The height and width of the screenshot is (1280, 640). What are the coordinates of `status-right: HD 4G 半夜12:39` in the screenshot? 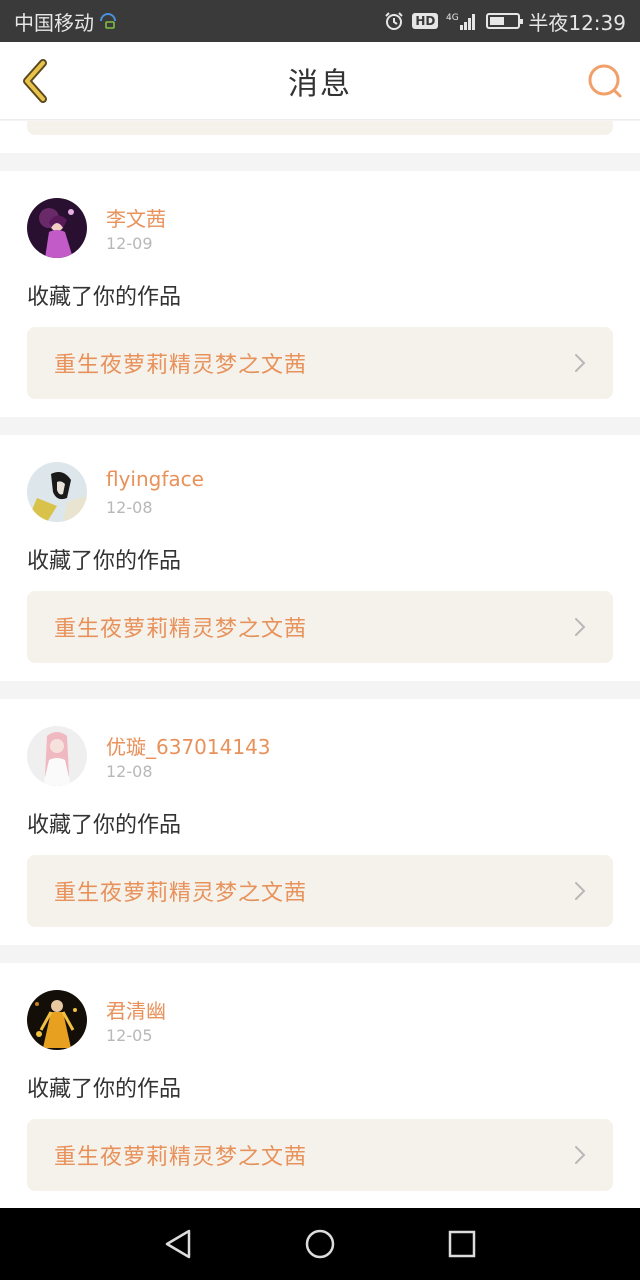 It's located at (505, 21).